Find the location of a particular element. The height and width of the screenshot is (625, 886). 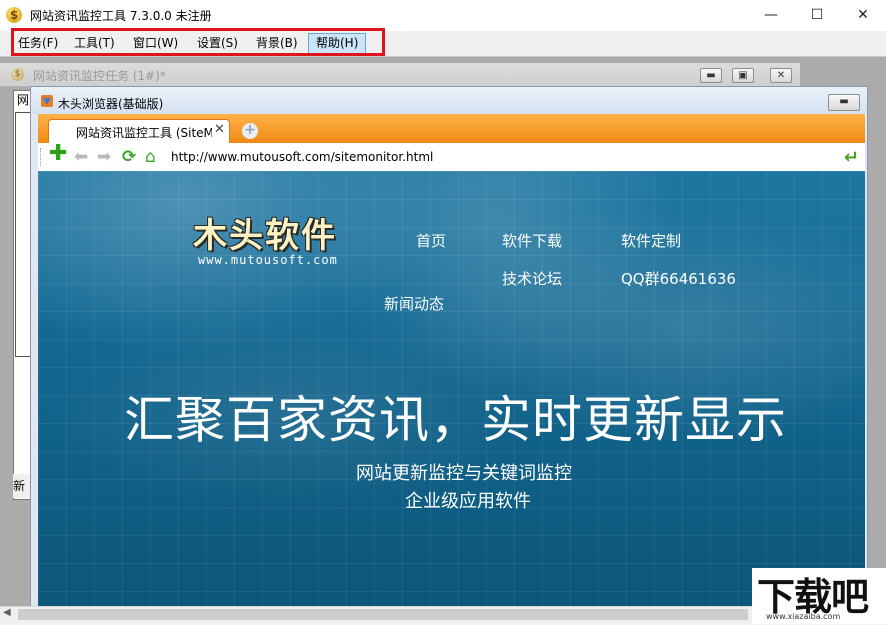

mdi-title: 网站资讯监控任务 (1#)* is located at coordinates (99, 76).